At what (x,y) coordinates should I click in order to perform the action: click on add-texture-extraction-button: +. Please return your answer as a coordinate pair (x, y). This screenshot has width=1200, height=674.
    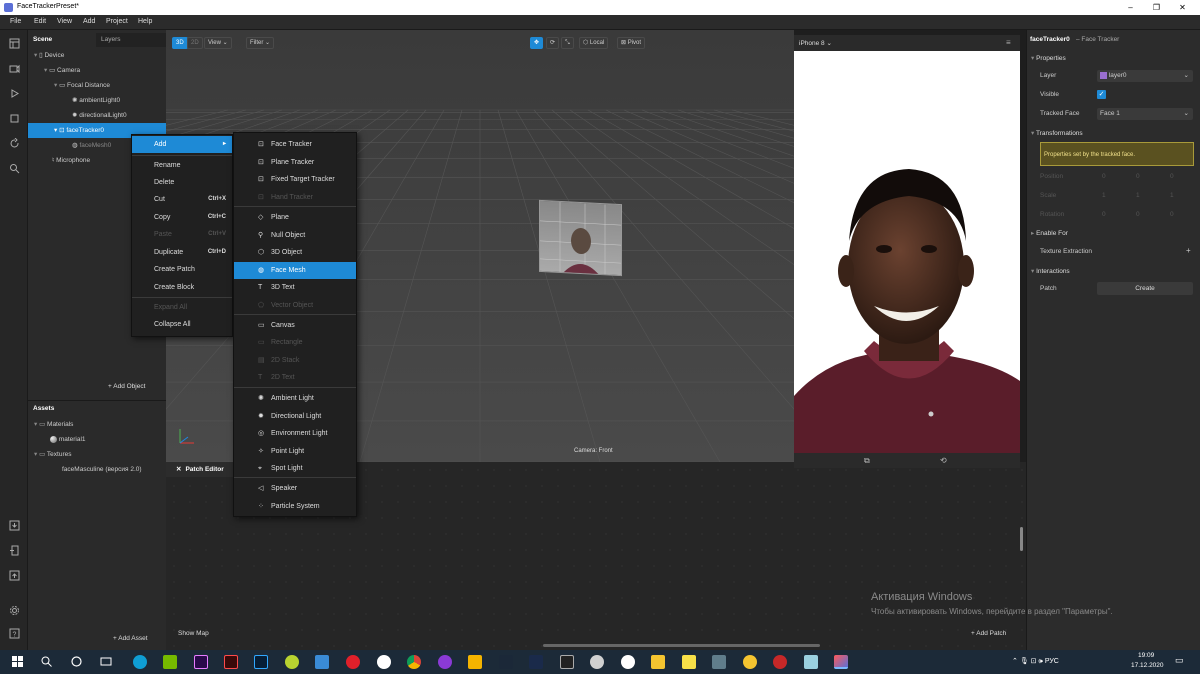
    Looking at the image, I should click on (1188, 250).